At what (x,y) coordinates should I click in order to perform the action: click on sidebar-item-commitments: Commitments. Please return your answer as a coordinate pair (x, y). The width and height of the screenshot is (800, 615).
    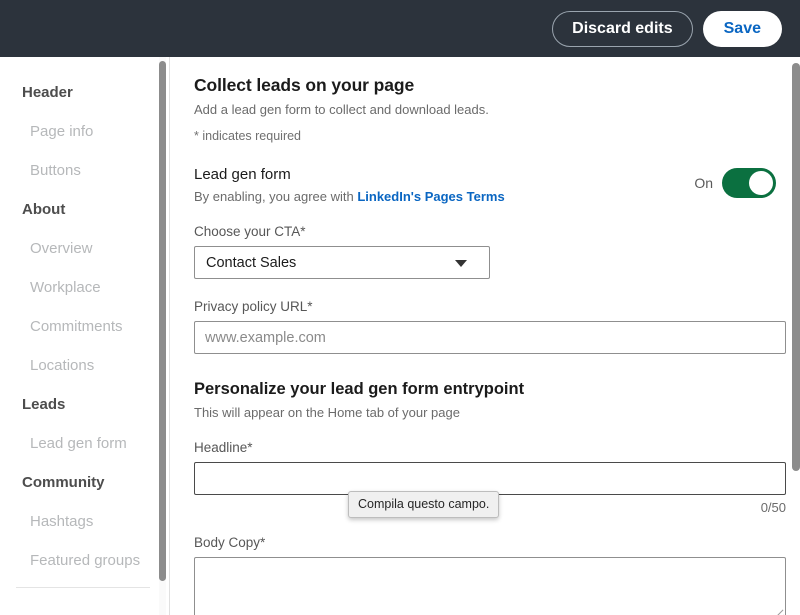
    Looking at the image, I should click on (85, 326).